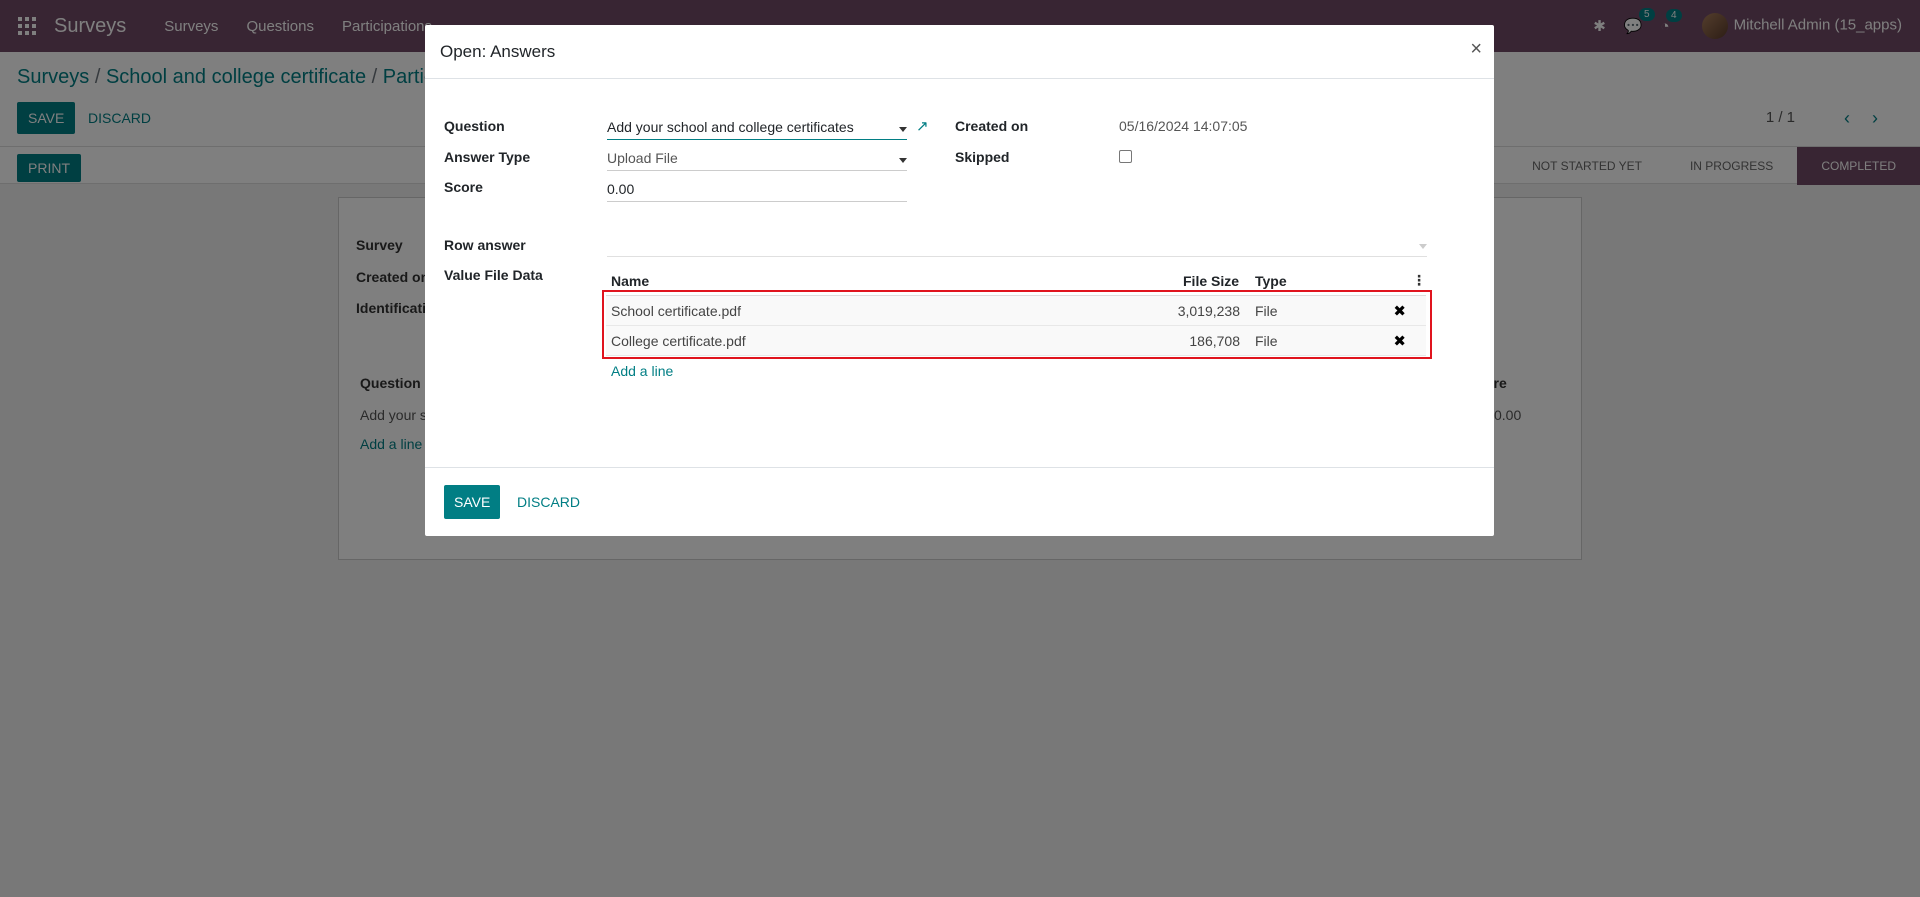 The width and height of the screenshot is (1920, 897). I want to click on answer-type-select: Upload File, so click(757, 159).